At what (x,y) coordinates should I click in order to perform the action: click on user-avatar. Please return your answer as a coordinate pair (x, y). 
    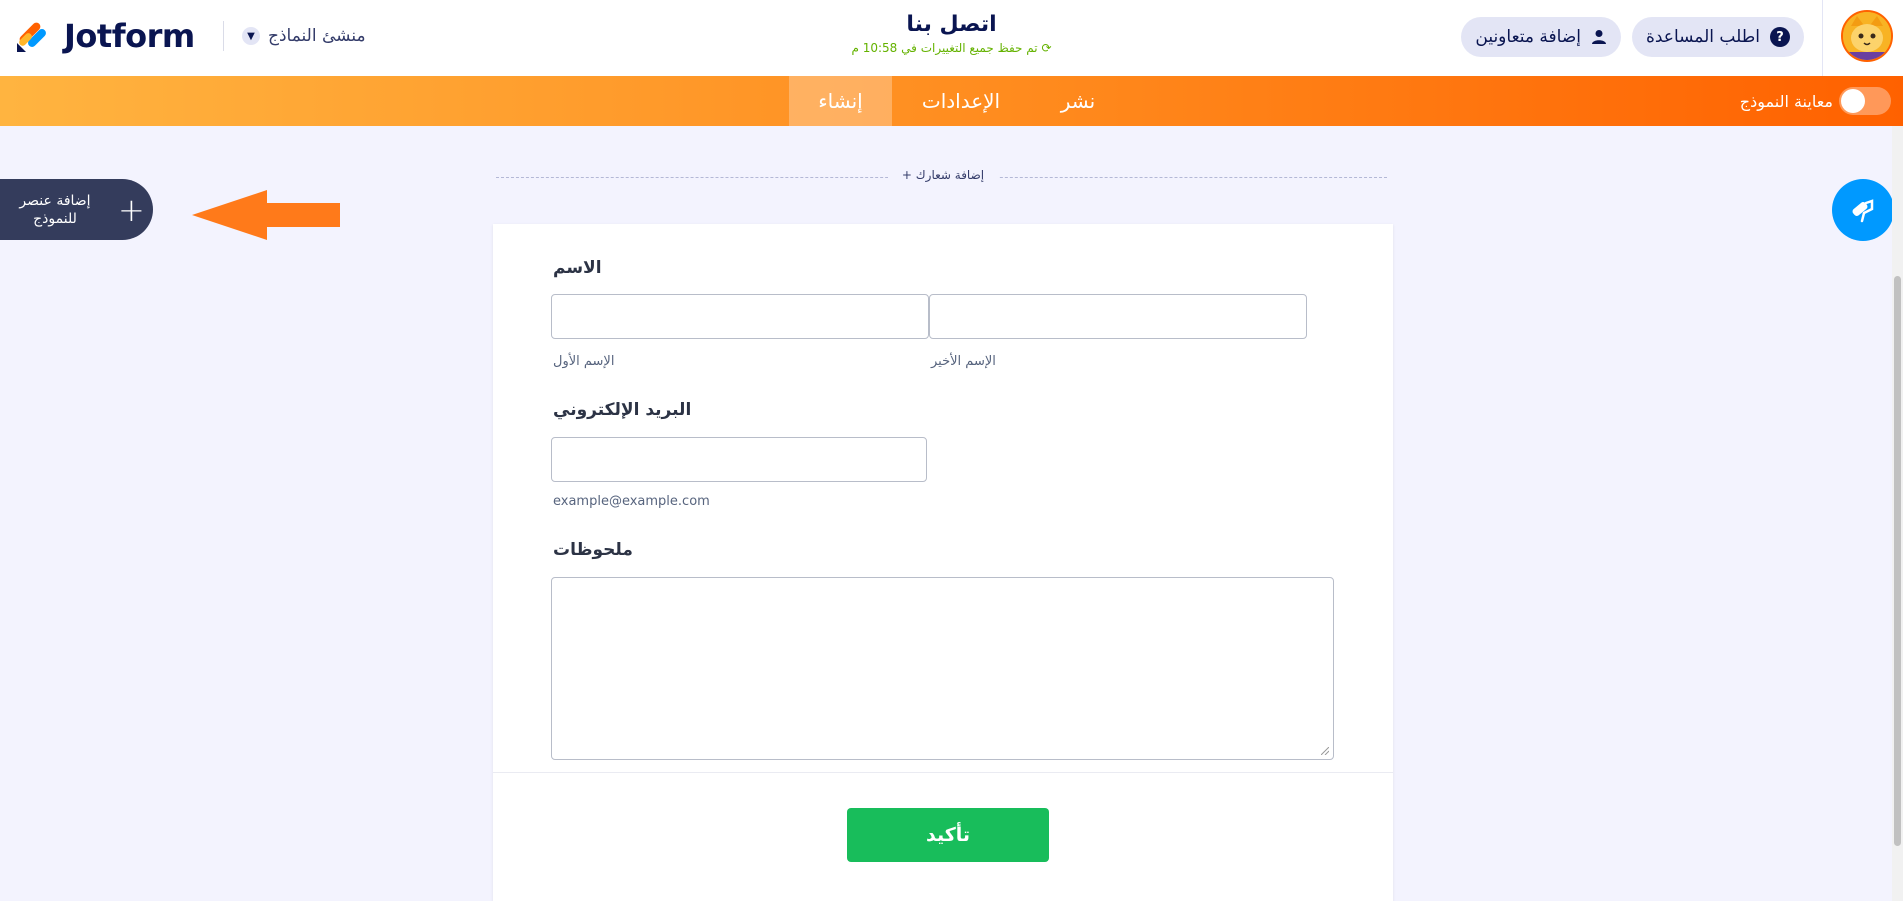
    Looking at the image, I should click on (1867, 36).